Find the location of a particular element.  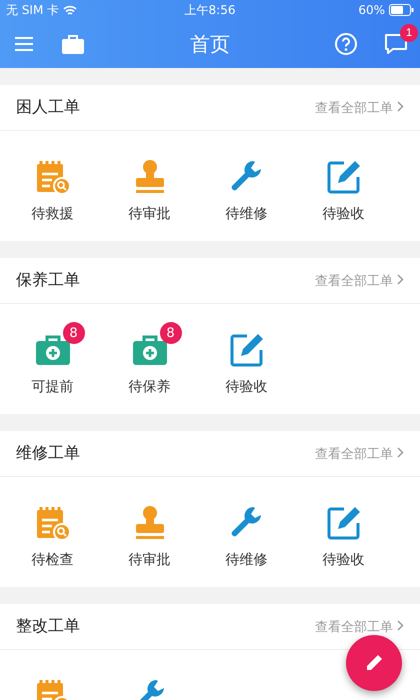

status-time: 上午8:56 is located at coordinates (210, 10).